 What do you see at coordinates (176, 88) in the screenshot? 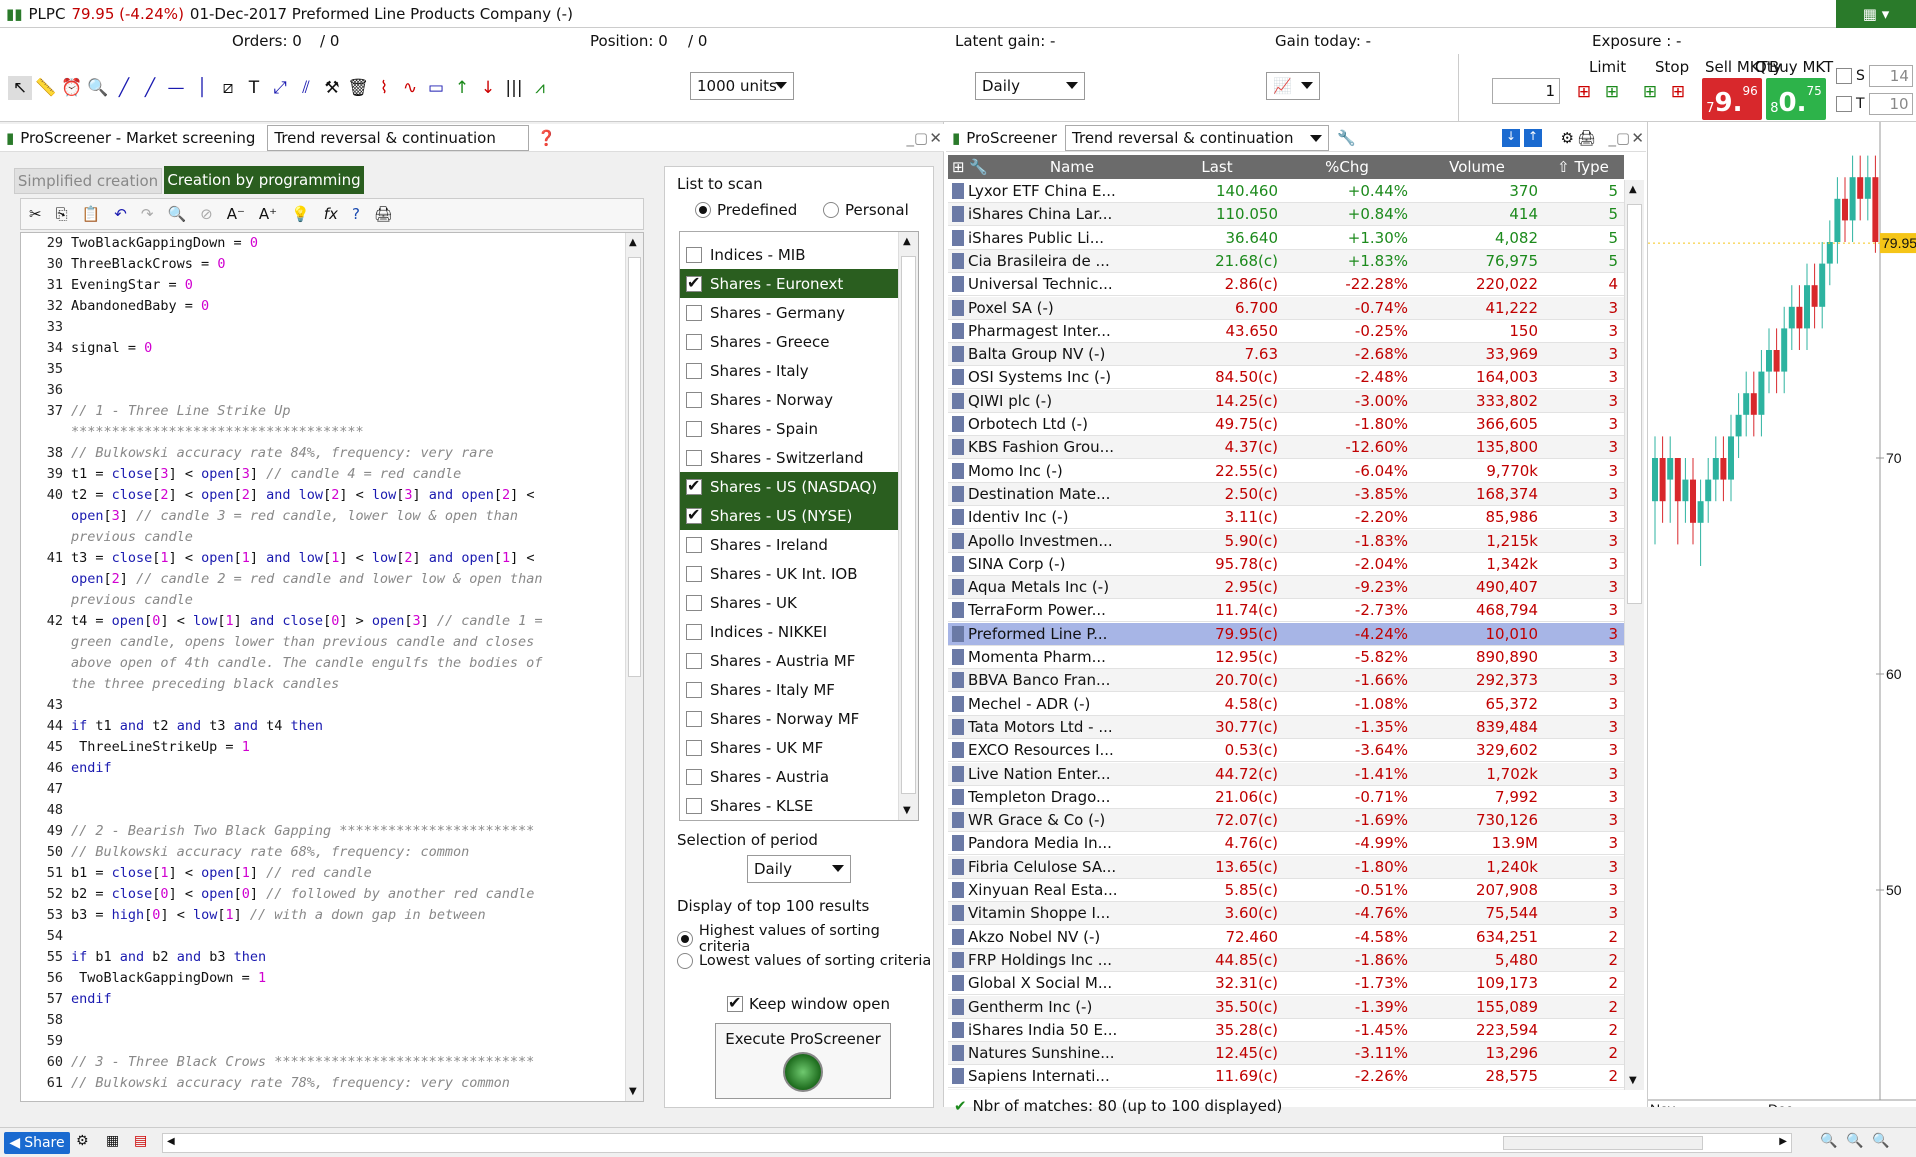
I see `hline-icon: —` at bounding box center [176, 88].